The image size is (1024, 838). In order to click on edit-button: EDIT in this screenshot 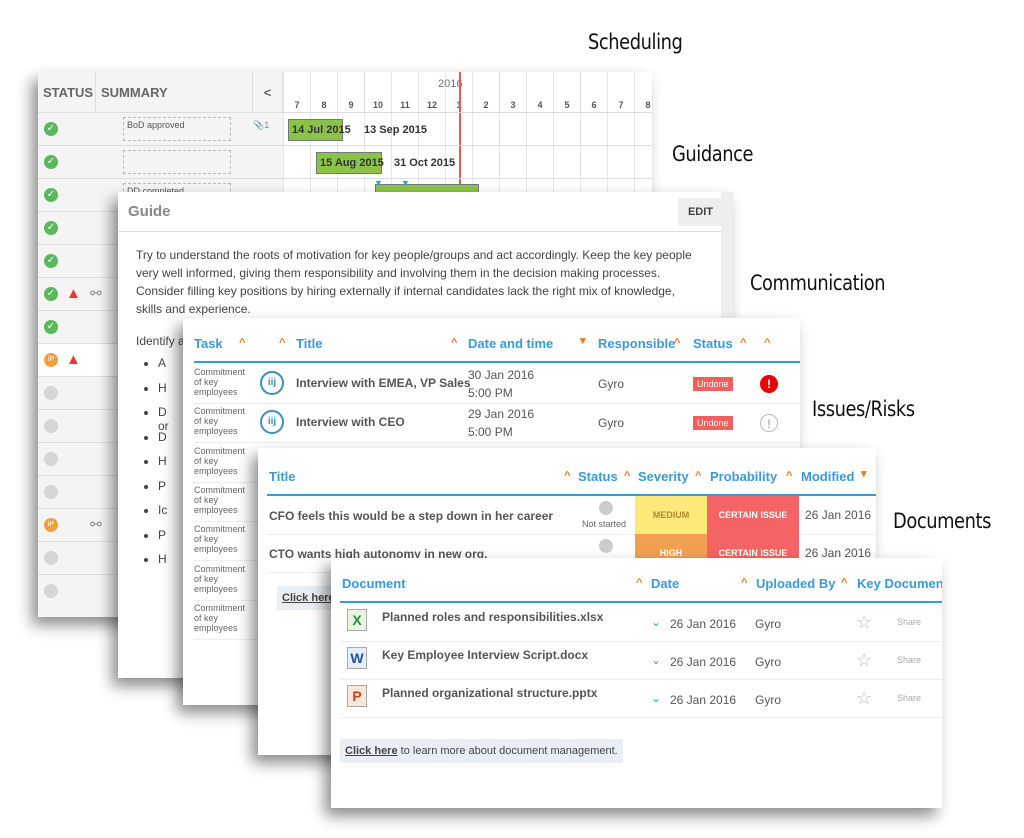, I will do `click(700, 211)`.